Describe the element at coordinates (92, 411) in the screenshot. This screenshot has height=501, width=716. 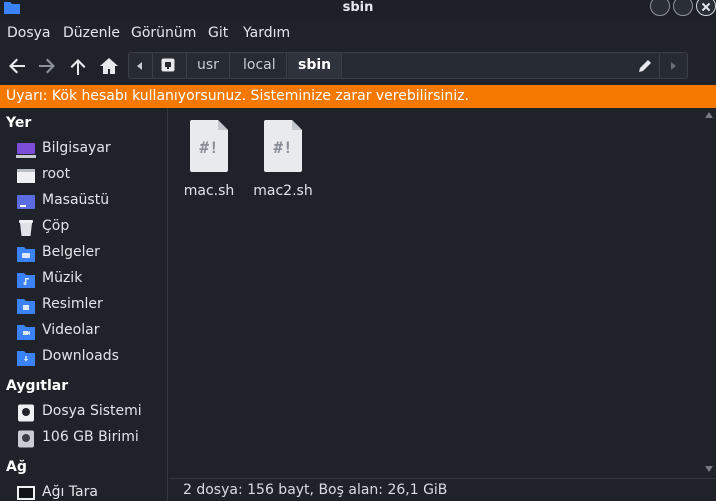
I see `sidebar-item-label: Dosya Sistemi` at that location.